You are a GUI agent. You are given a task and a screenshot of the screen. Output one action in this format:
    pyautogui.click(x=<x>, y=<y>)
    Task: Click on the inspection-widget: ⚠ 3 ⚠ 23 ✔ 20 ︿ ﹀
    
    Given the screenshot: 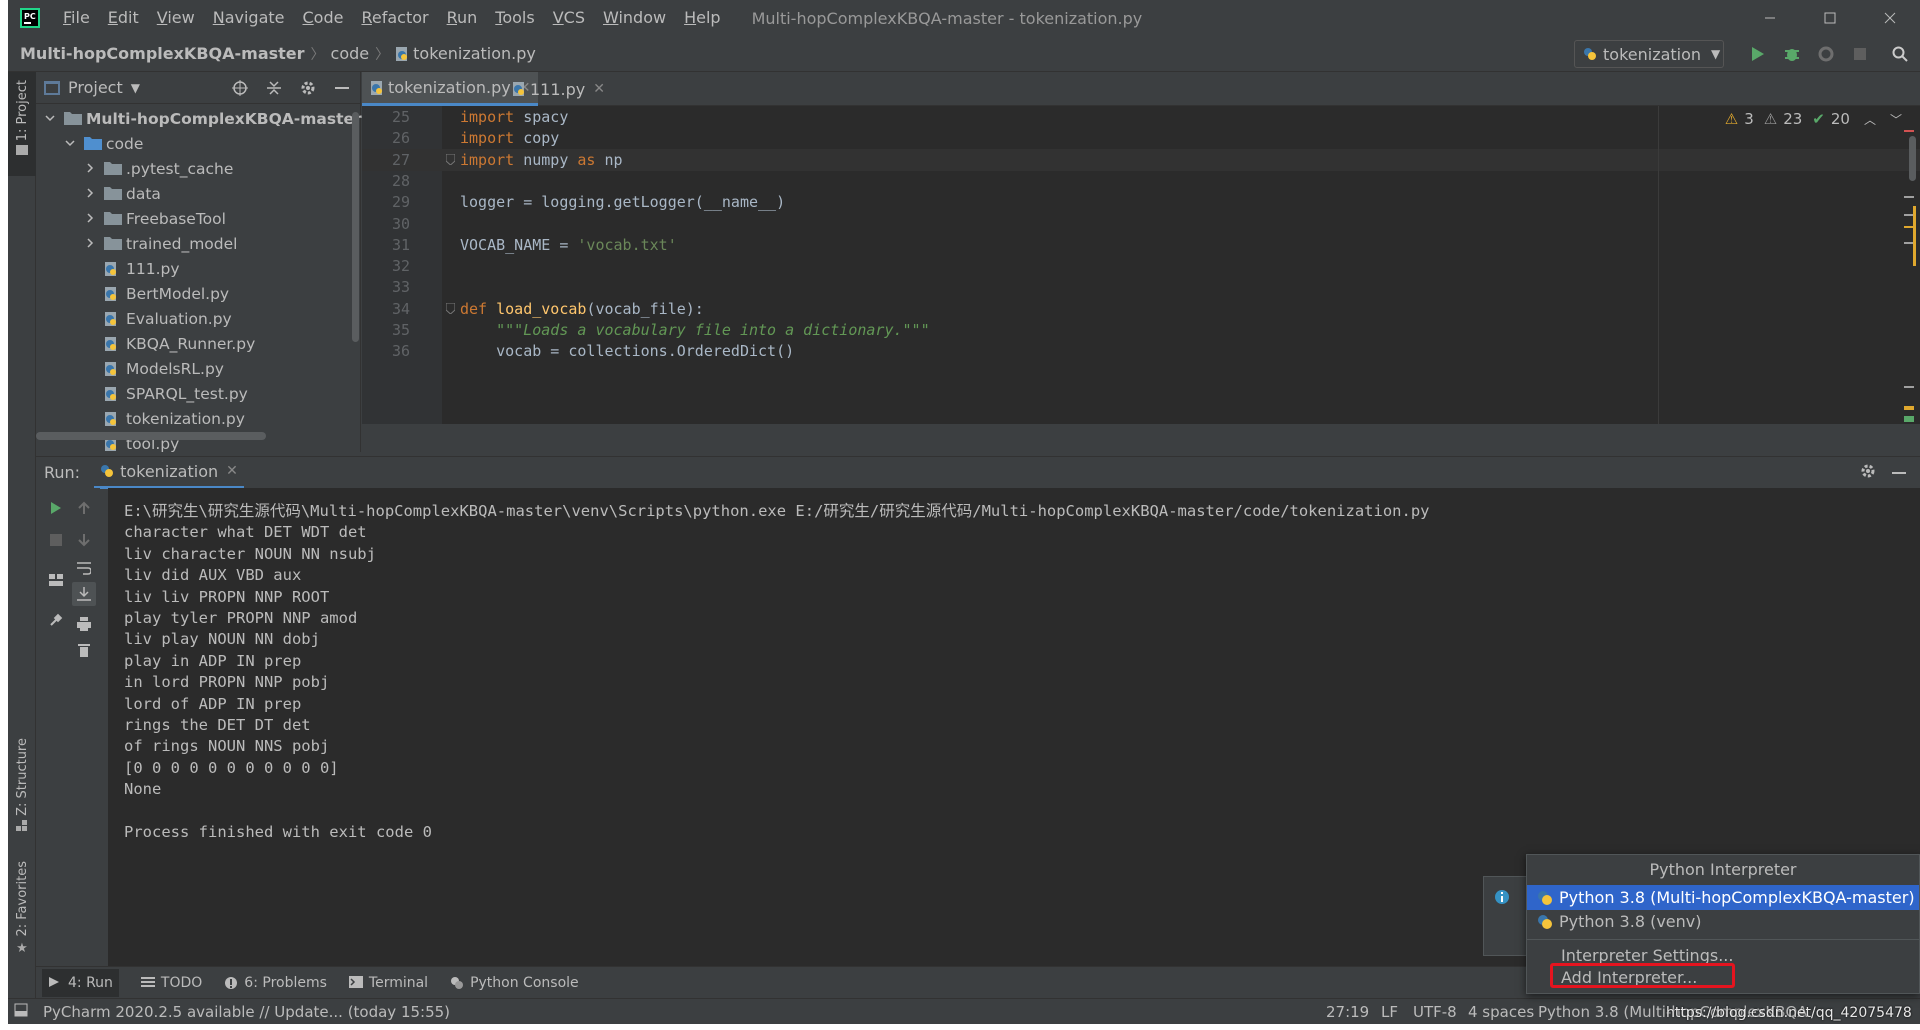 What is the action you would take?
    pyautogui.click(x=1813, y=119)
    